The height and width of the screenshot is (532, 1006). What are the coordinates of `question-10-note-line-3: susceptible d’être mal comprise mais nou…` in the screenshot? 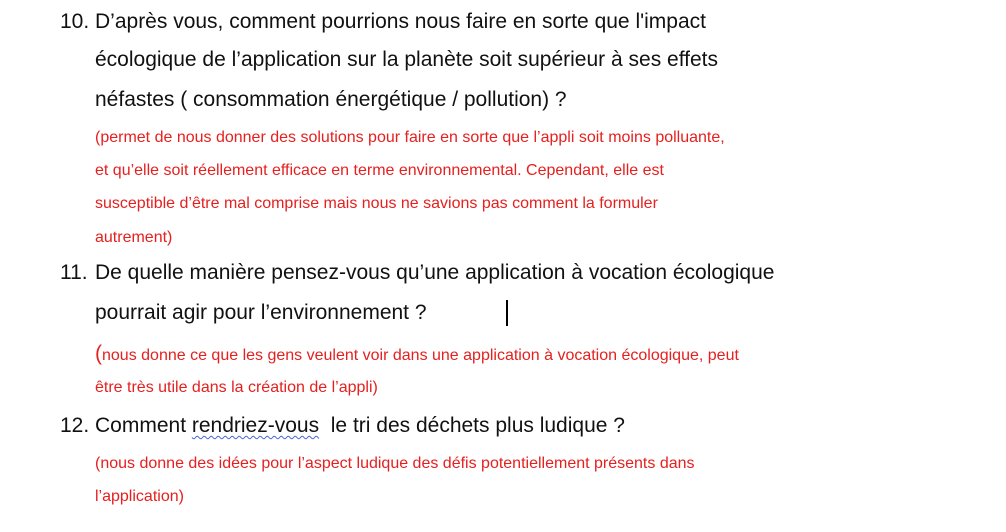 It's located at (376, 203).